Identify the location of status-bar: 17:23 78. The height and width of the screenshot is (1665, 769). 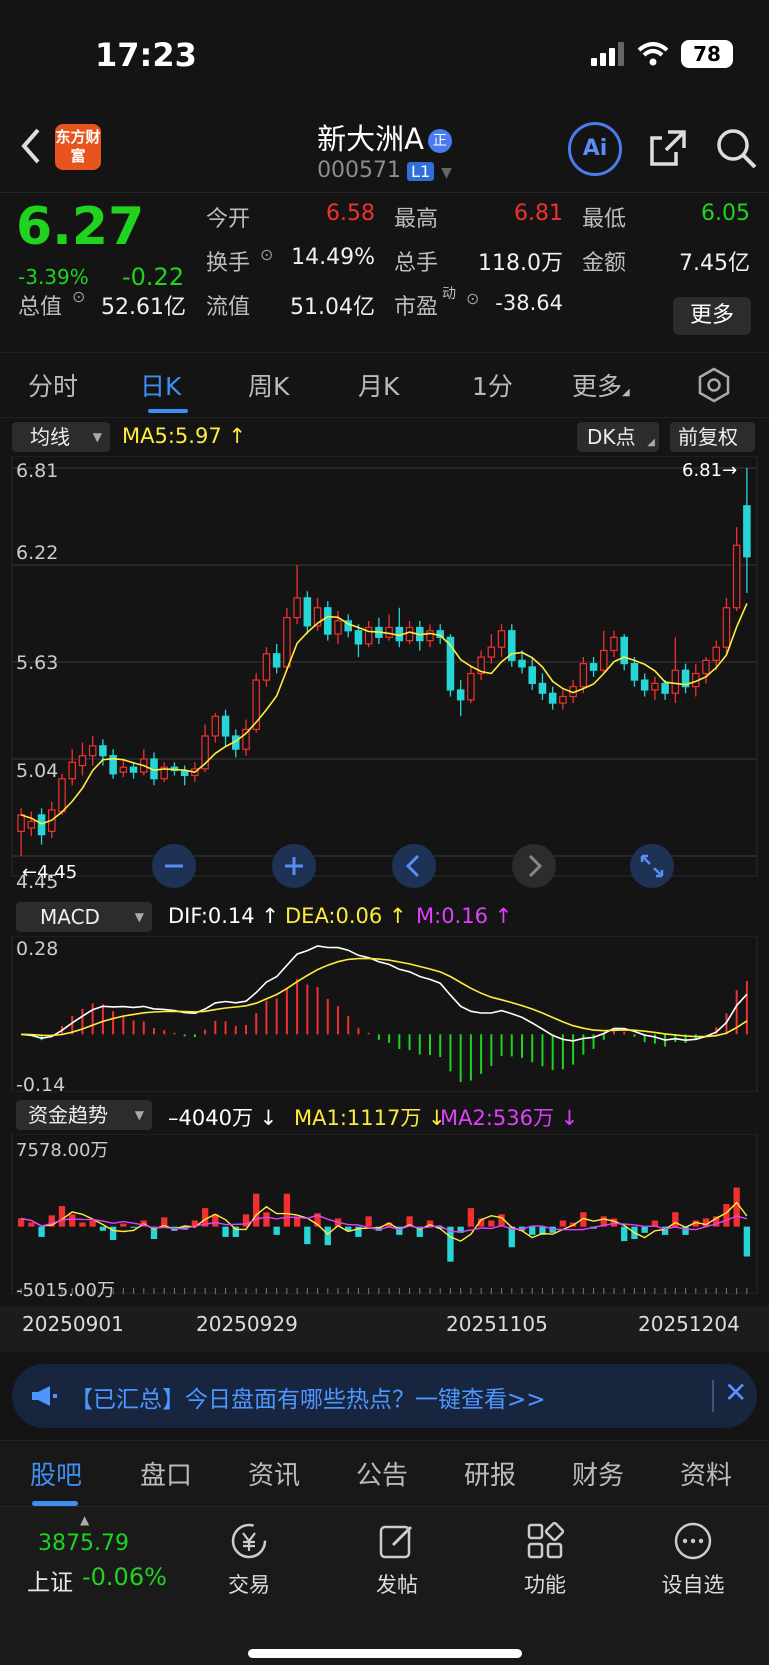
(384, 55).